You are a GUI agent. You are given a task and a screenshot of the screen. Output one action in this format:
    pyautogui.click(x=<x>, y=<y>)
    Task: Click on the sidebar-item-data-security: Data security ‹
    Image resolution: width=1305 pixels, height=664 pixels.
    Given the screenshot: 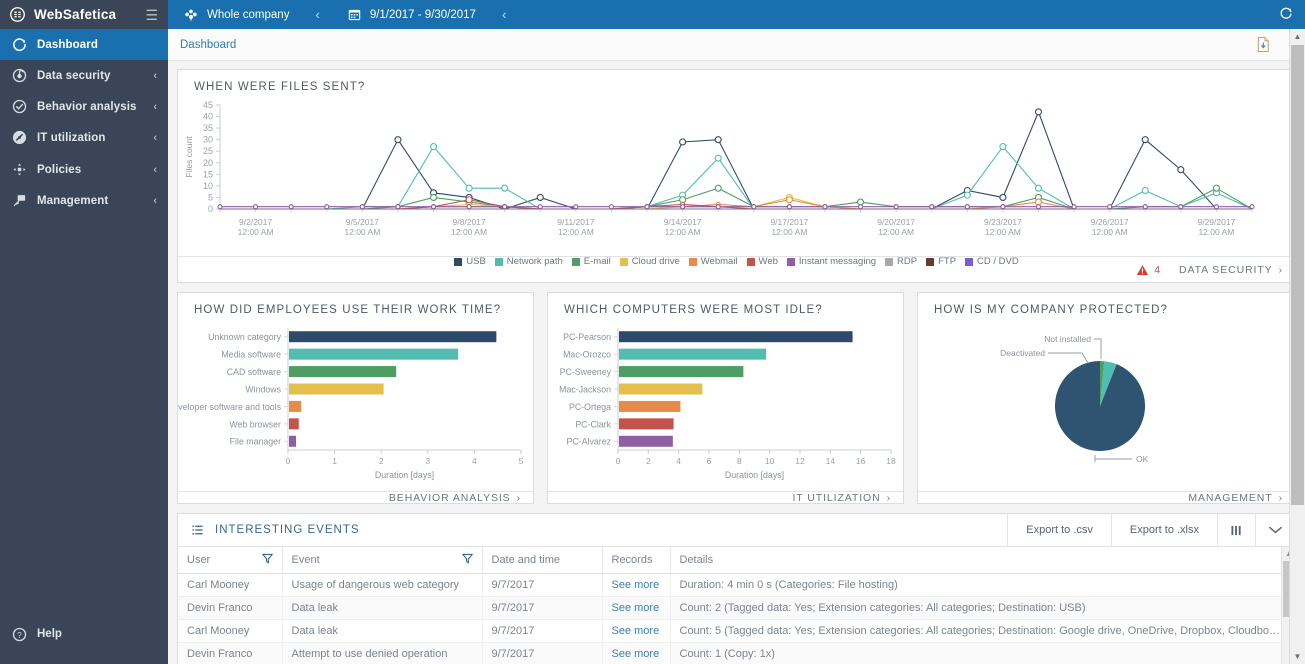 What is the action you would take?
    pyautogui.click(x=84, y=75)
    